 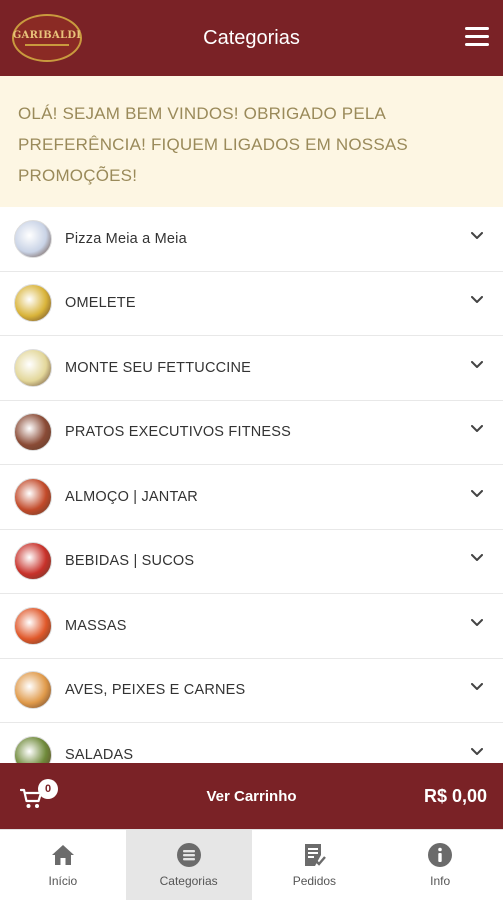 I want to click on logo-text: GARIBALDI, so click(x=47, y=35).